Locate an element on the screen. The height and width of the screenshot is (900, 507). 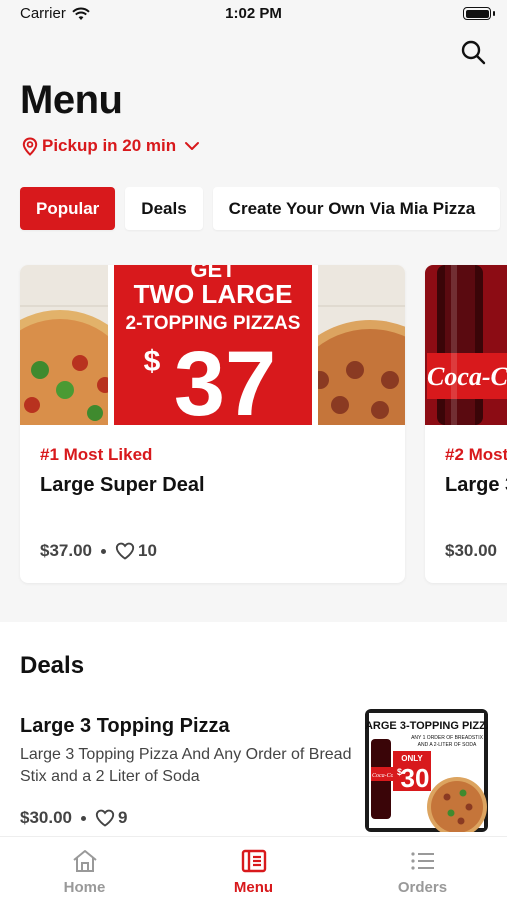
deal-image-only: ONLY is located at coordinates (412, 758).